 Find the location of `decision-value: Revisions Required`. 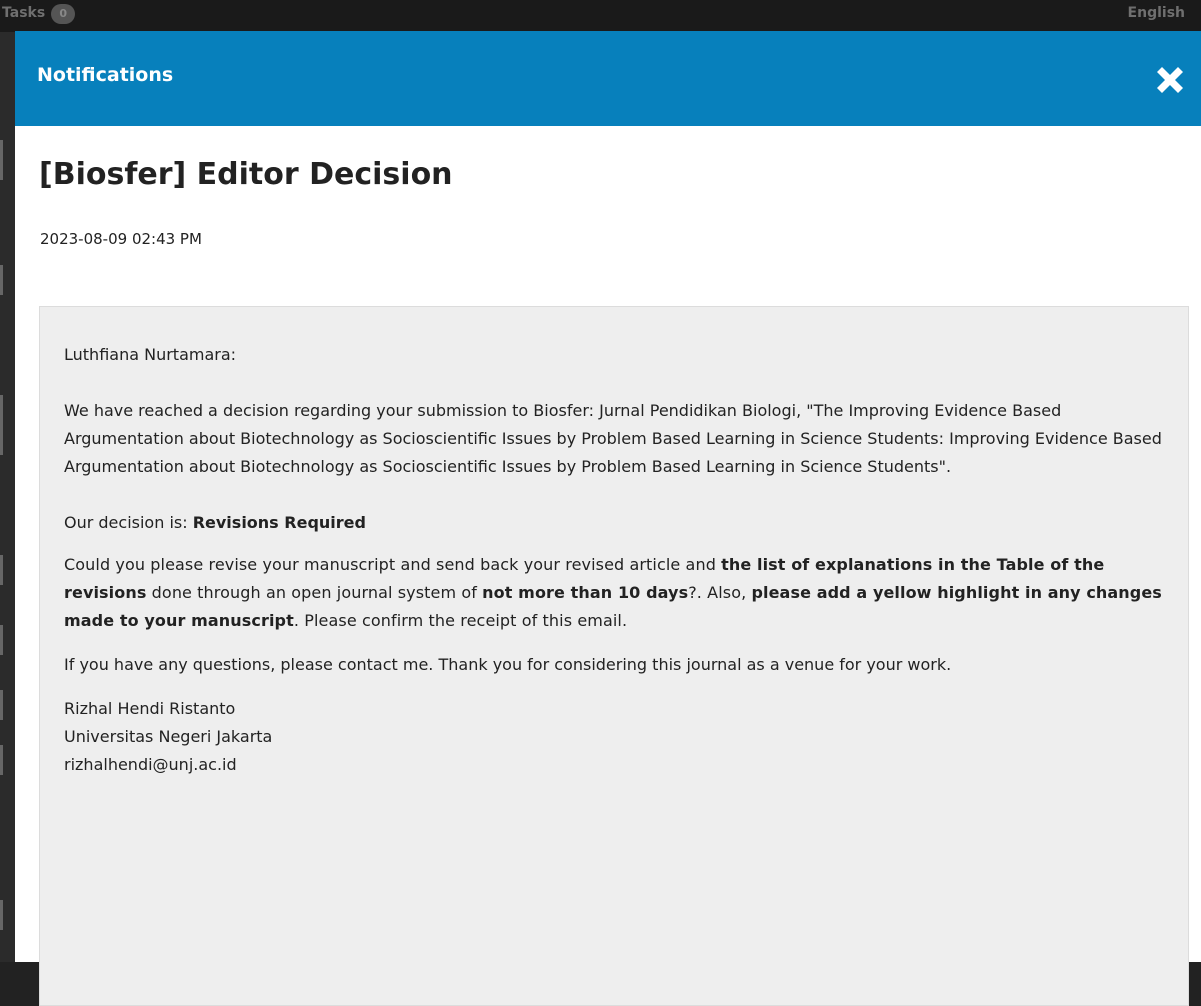

decision-value: Revisions Required is located at coordinates (279, 522).